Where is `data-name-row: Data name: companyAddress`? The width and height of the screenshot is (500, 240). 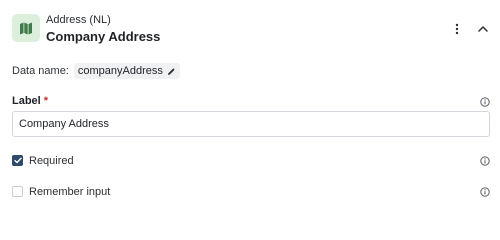
data-name-row: Data name: companyAddress is located at coordinates (96, 71).